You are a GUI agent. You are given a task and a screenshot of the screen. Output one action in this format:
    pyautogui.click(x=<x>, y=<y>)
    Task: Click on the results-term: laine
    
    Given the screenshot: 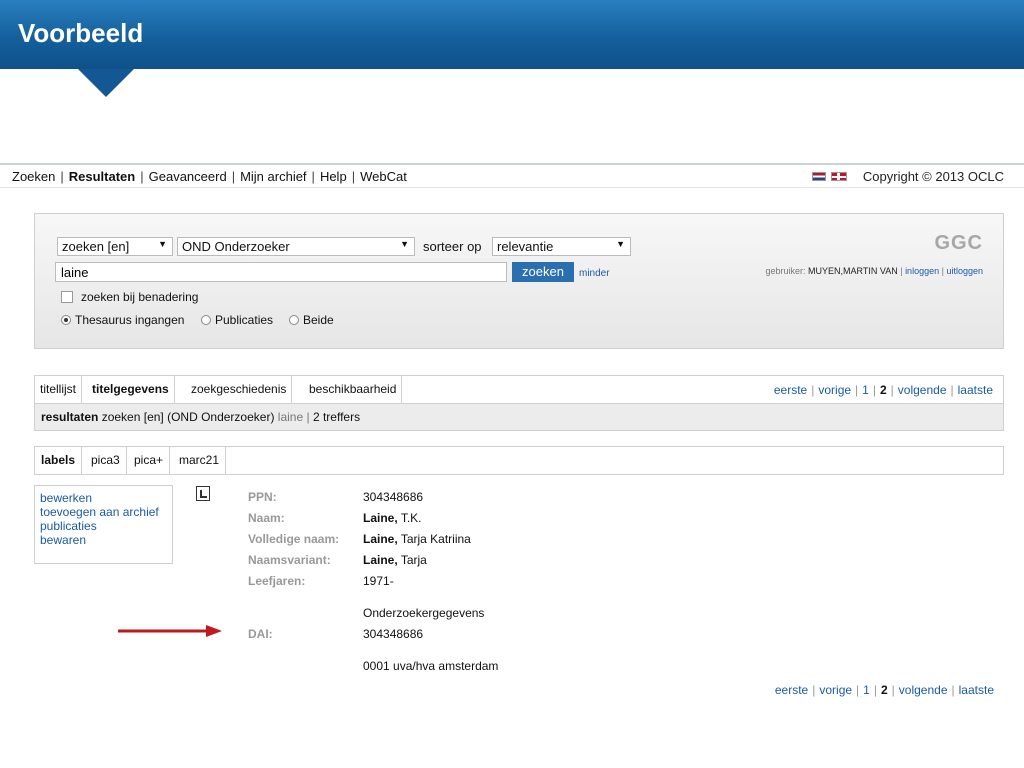 What is the action you would take?
    pyautogui.click(x=290, y=417)
    